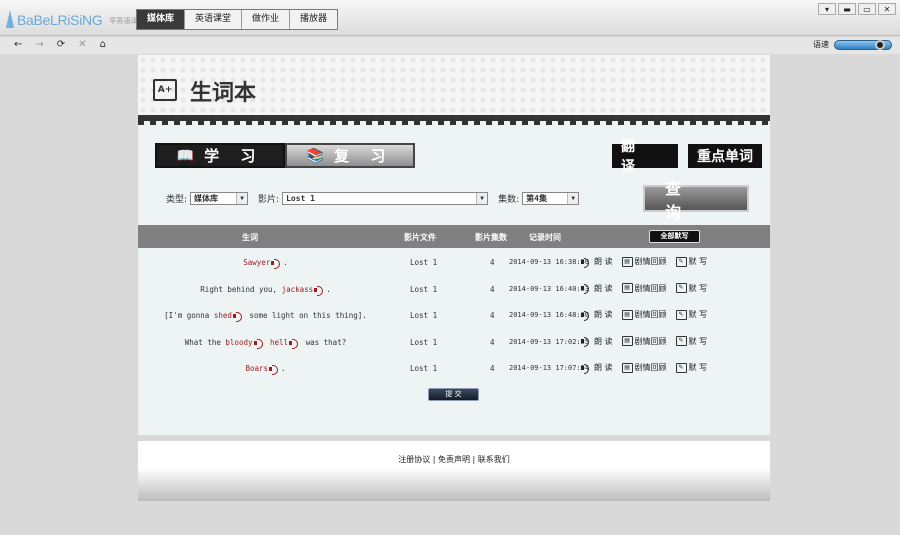 The width and height of the screenshot is (900, 535). I want to click on word-sentence: Boars., so click(265, 369).